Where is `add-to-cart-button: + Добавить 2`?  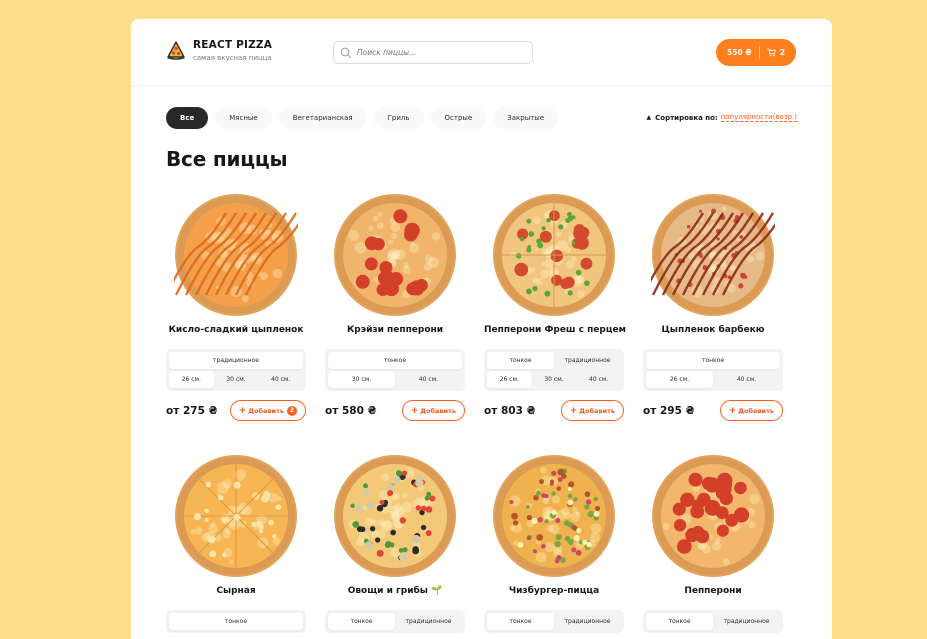 add-to-cart-button: + Добавить 2 is located at coordinates (267, 410).